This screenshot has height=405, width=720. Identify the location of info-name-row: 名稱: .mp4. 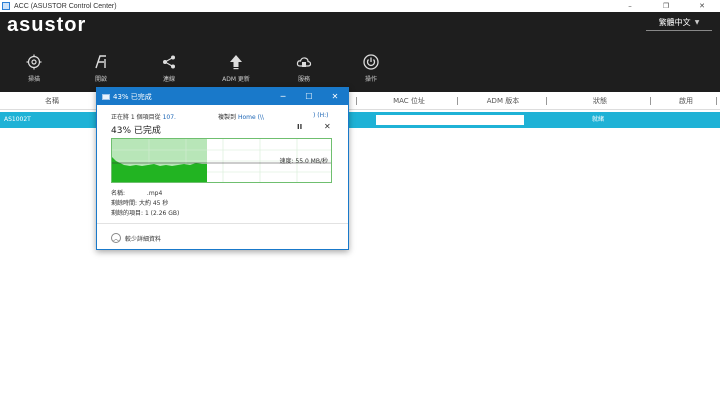
(136, 192).